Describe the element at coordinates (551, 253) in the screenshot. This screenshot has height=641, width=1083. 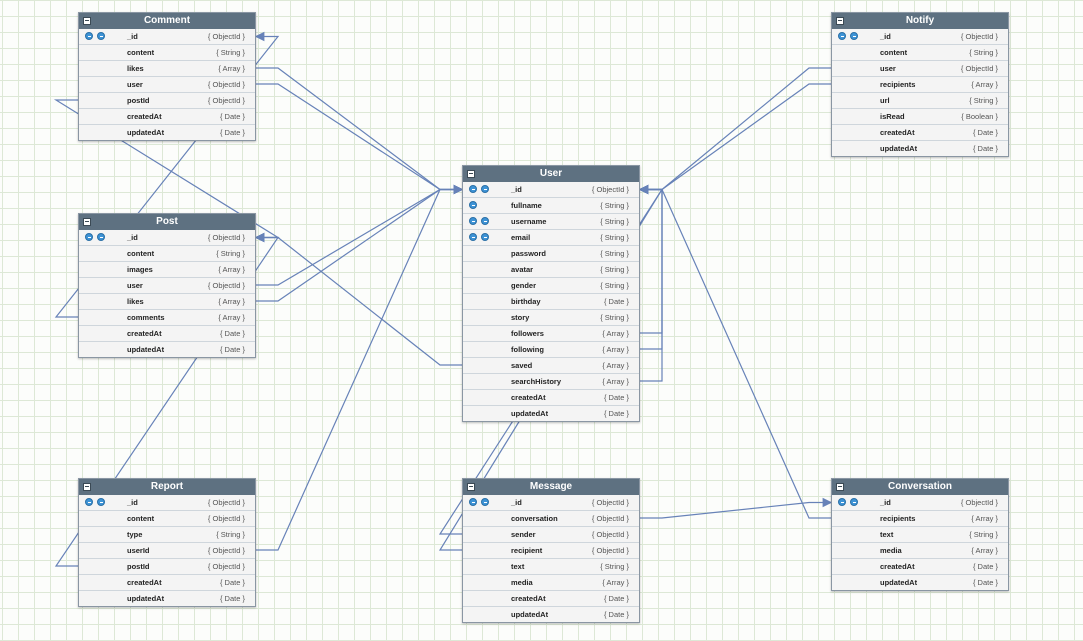
I see `field-row: password { String }` at that location.